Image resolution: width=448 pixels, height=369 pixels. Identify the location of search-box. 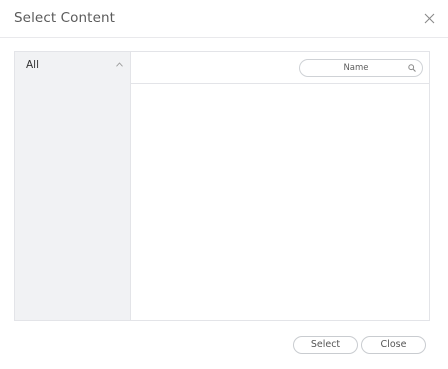
(361, 68).